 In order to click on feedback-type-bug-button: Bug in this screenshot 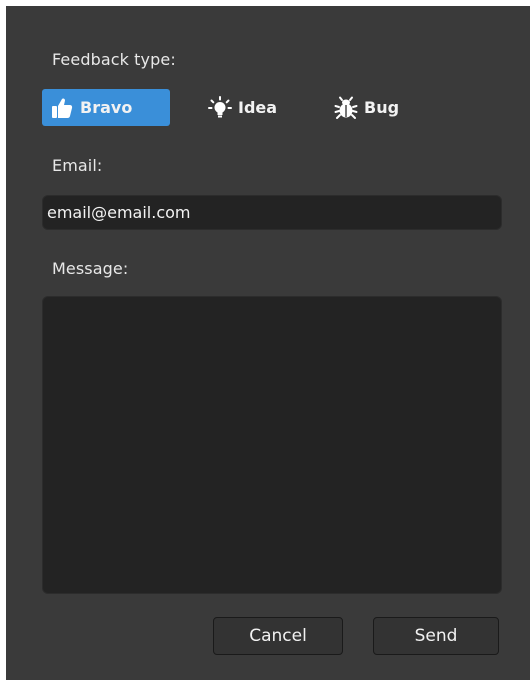, I will do `click(369, 107)`.